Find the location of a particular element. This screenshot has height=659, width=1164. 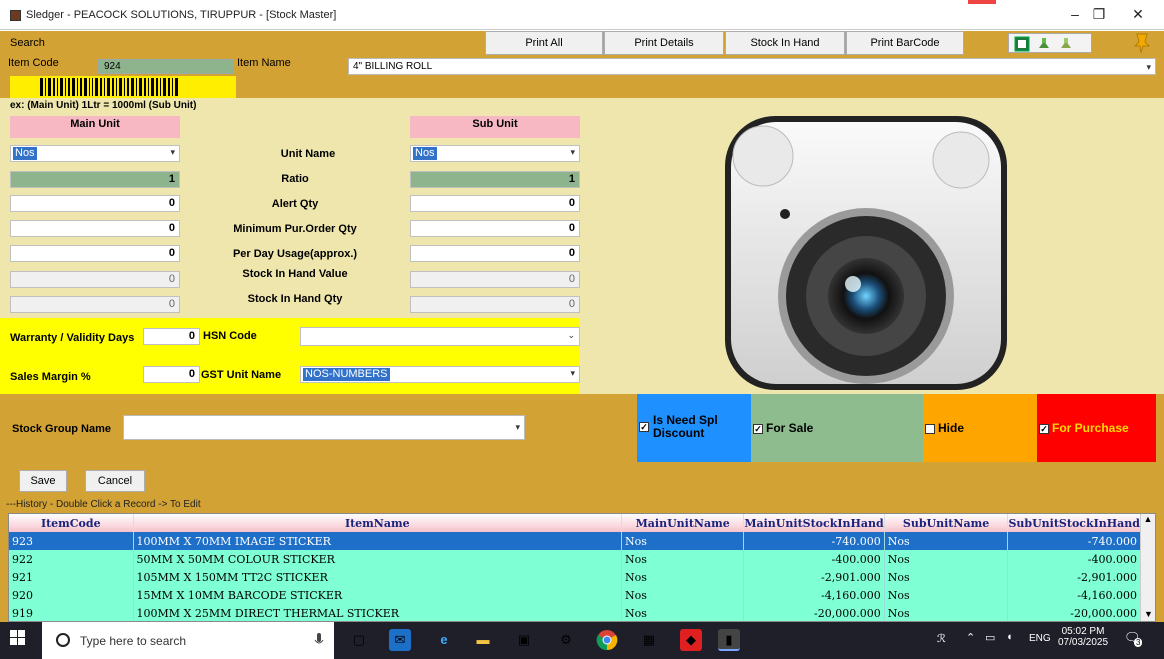

scroll-down-icon: ▼ is located at coordinates (1148, 614).